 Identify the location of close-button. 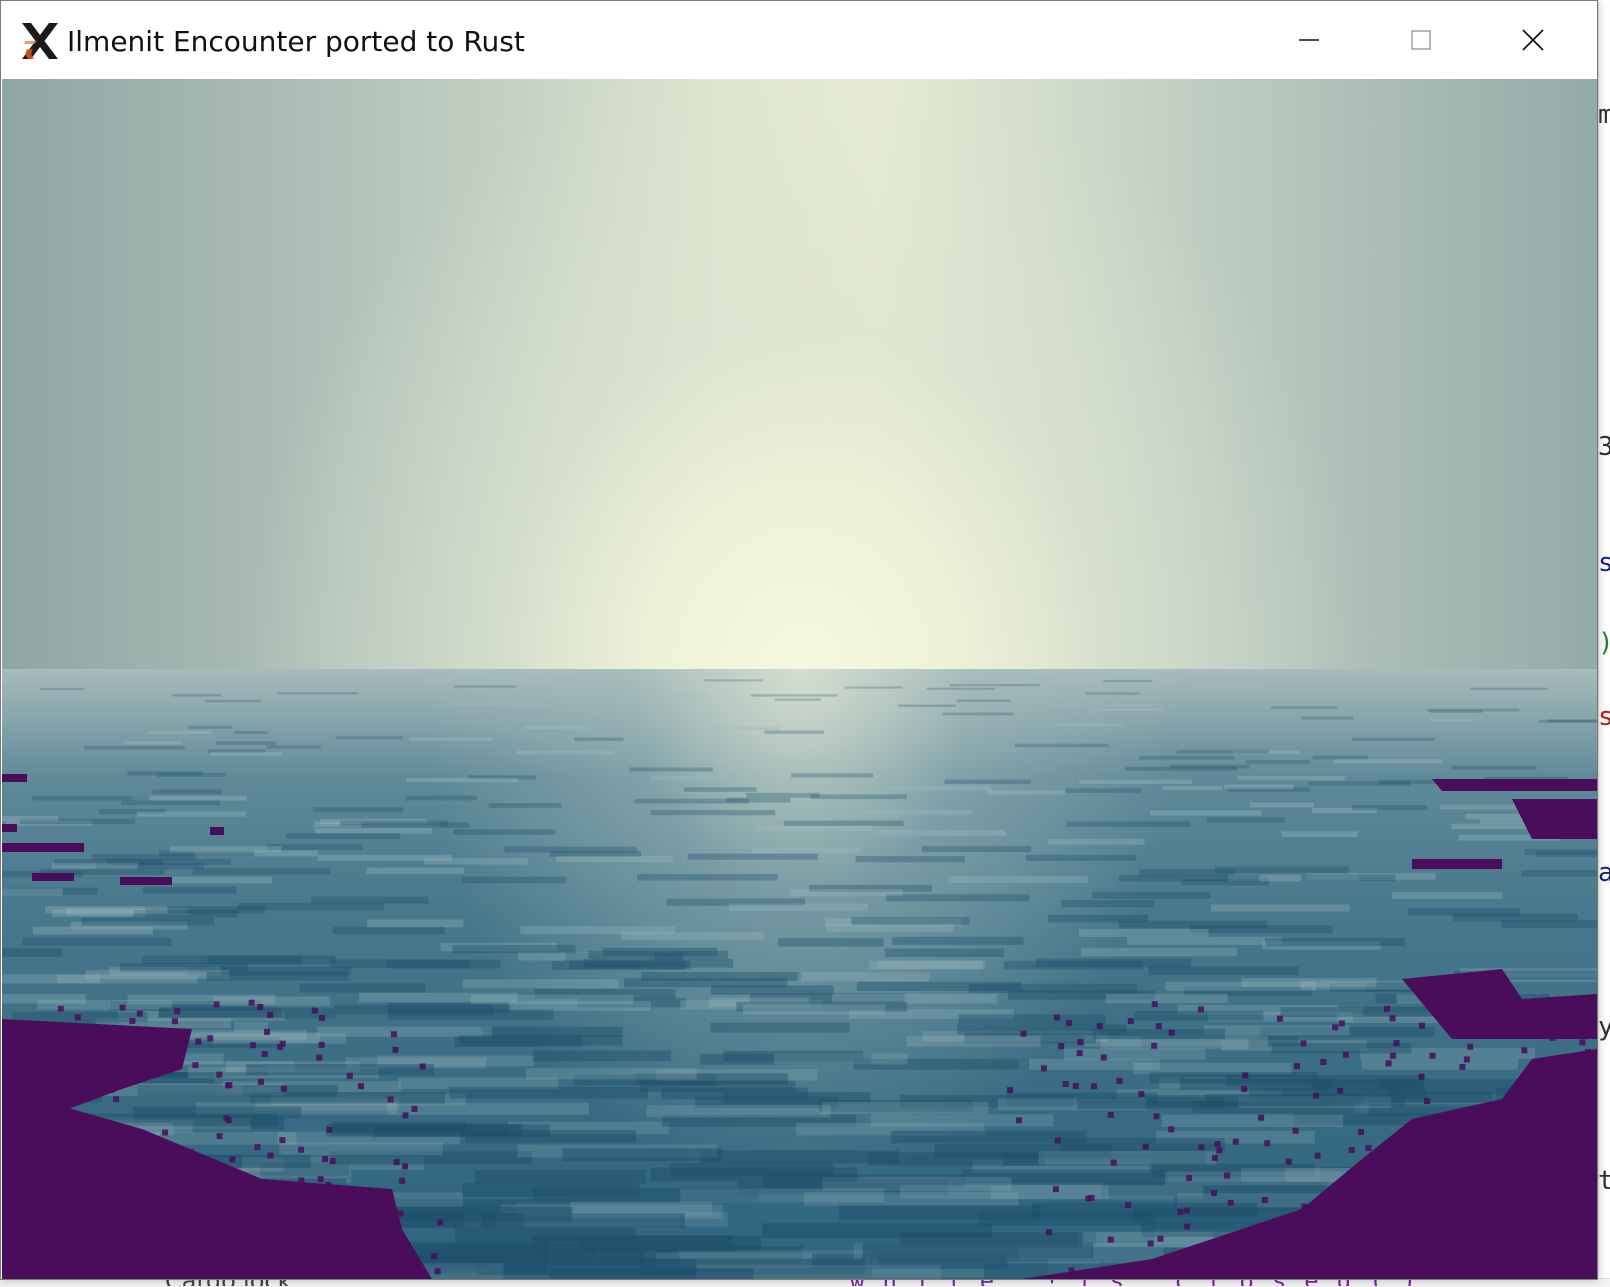
(1533, 40).